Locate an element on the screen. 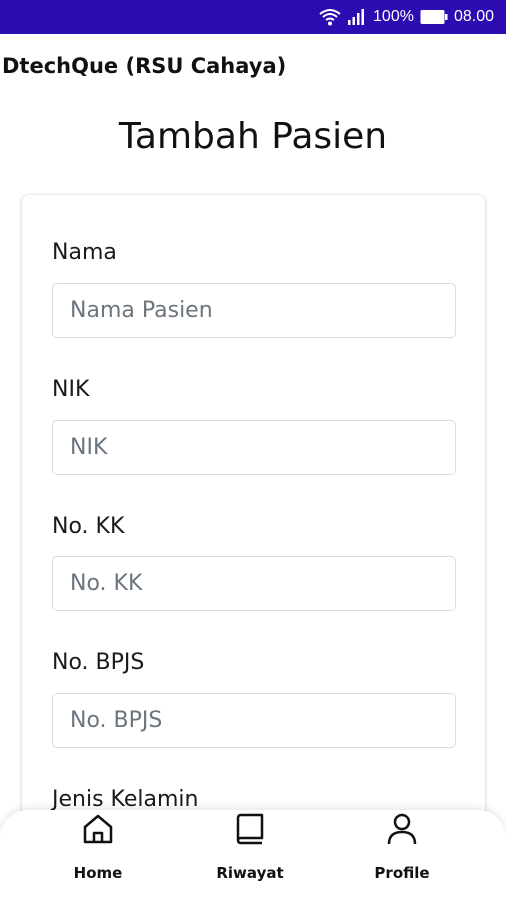 The image size is (506, 900). nav-home: Home is located at coordinates (98, 855).